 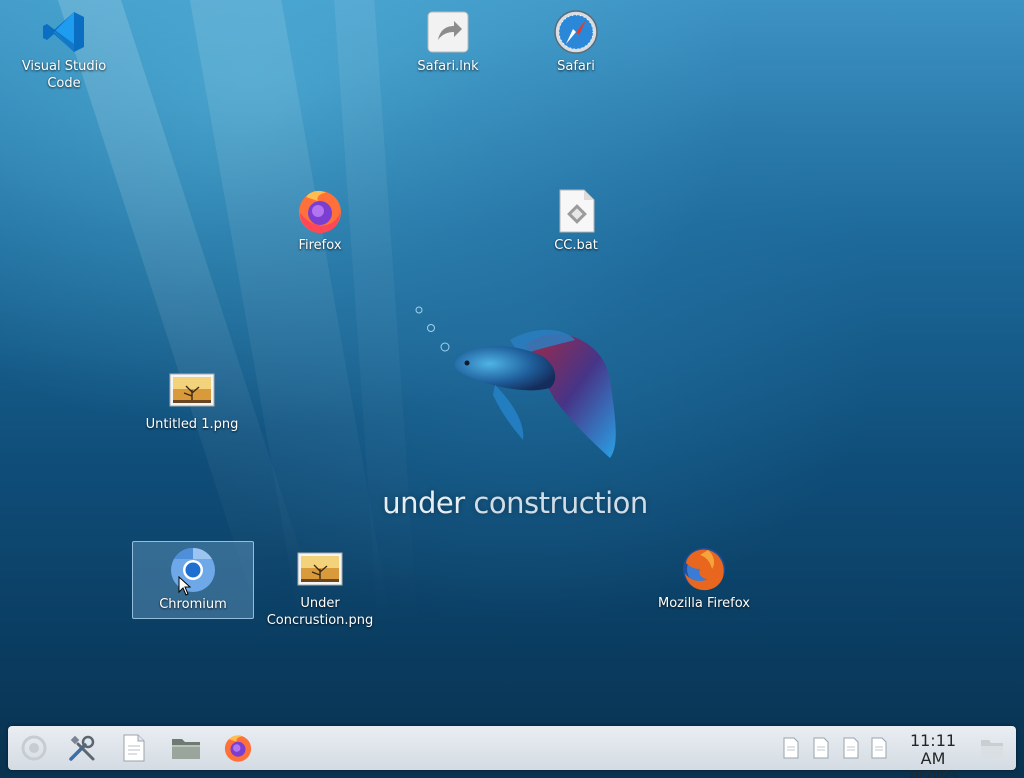 I want to click on desktop-icon-mozilla-firefox: Mozilla Firefox, so click(x=704, y=578).